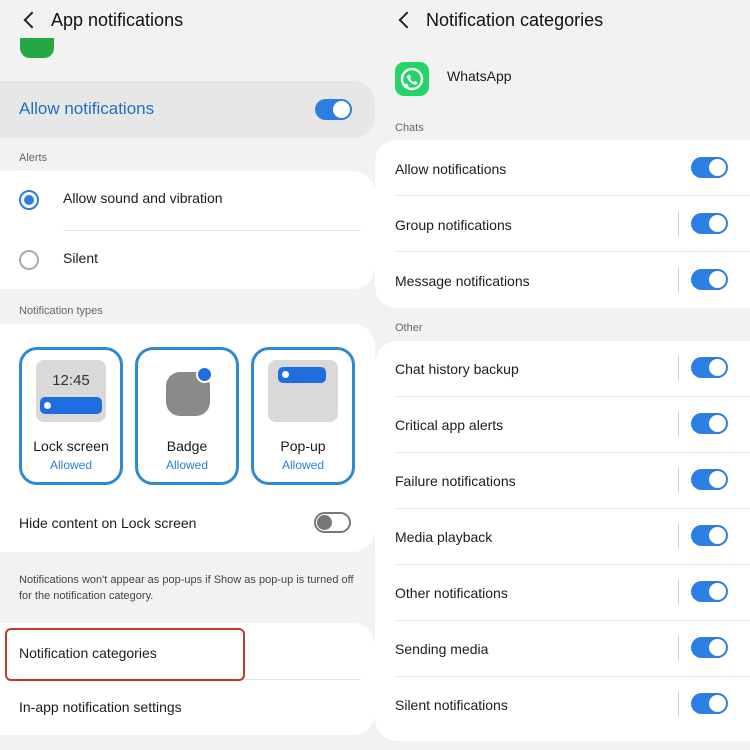  Describe the element at coordinates (709, 591) in the screenshot. I see `other-notifications-toggle` at that location.